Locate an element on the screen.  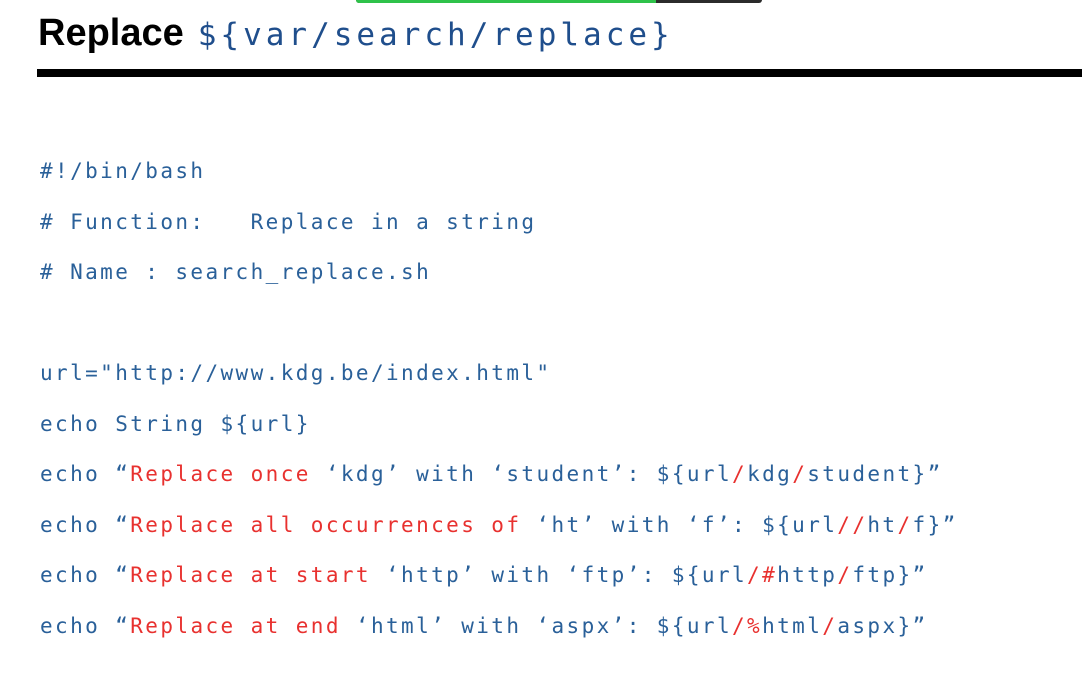
presentation-progress-bar is located at coordinates (559, 1).